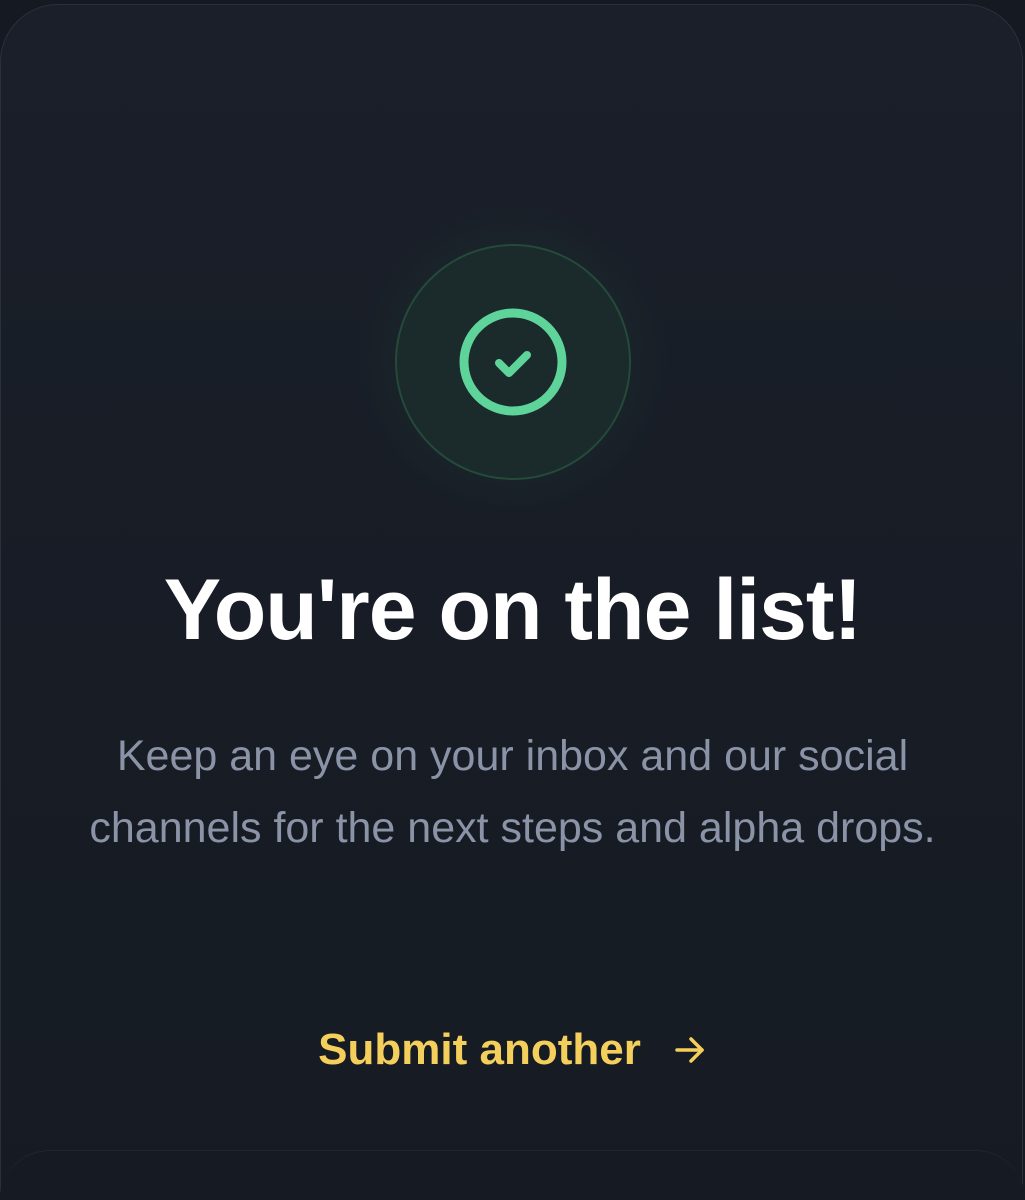  I want to click on page-title: You're on the list!, so click(512, 610).